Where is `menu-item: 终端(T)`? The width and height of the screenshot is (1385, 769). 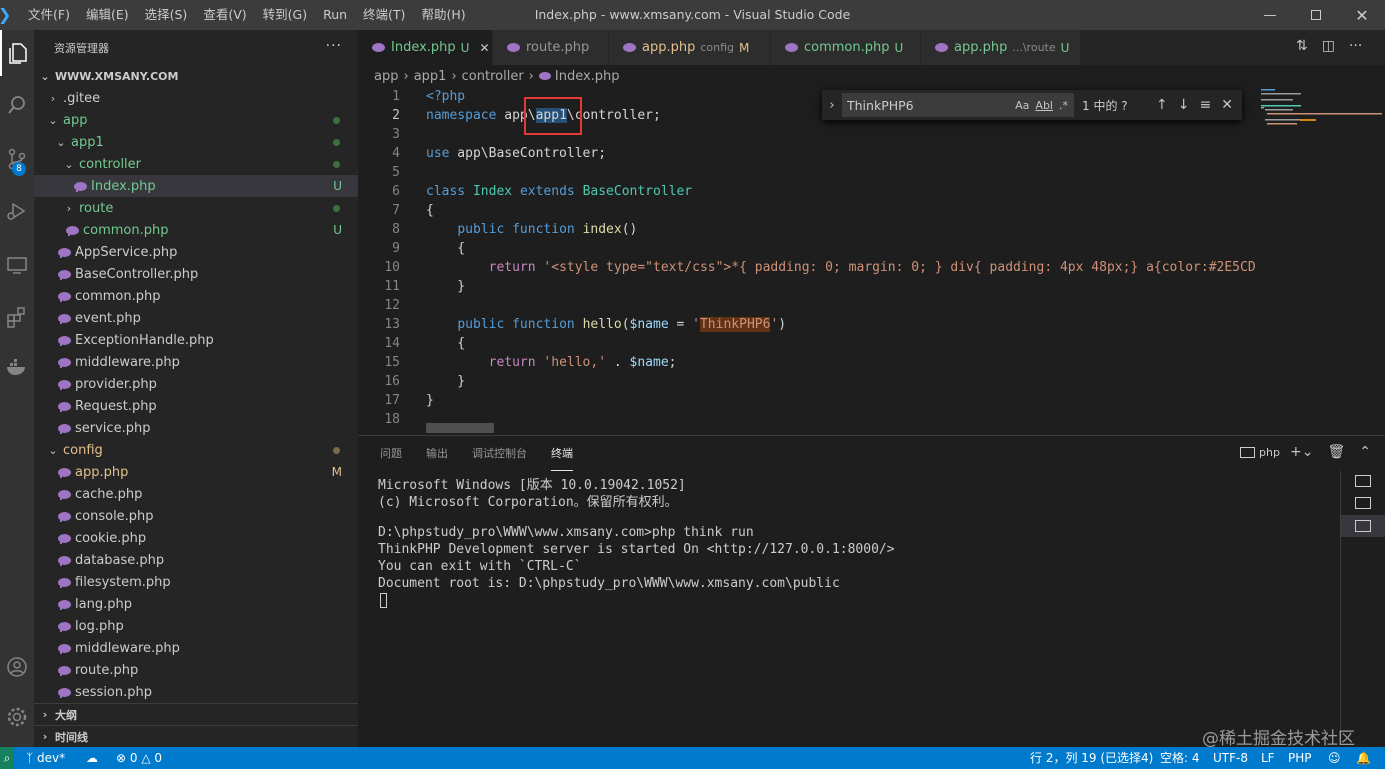
menu-item: 终端(T) is located at coordinates (384, 15).